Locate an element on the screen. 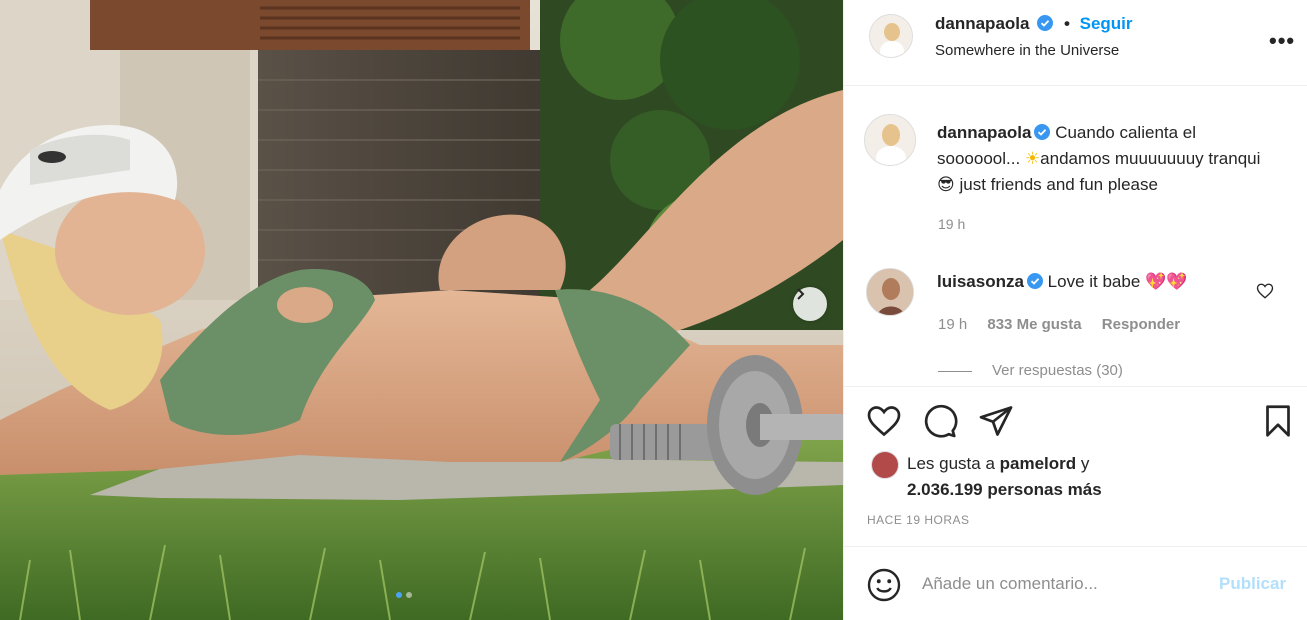 The image size is (1307, 620). follow-button: Seguir is located at coordinates (1106, 23).